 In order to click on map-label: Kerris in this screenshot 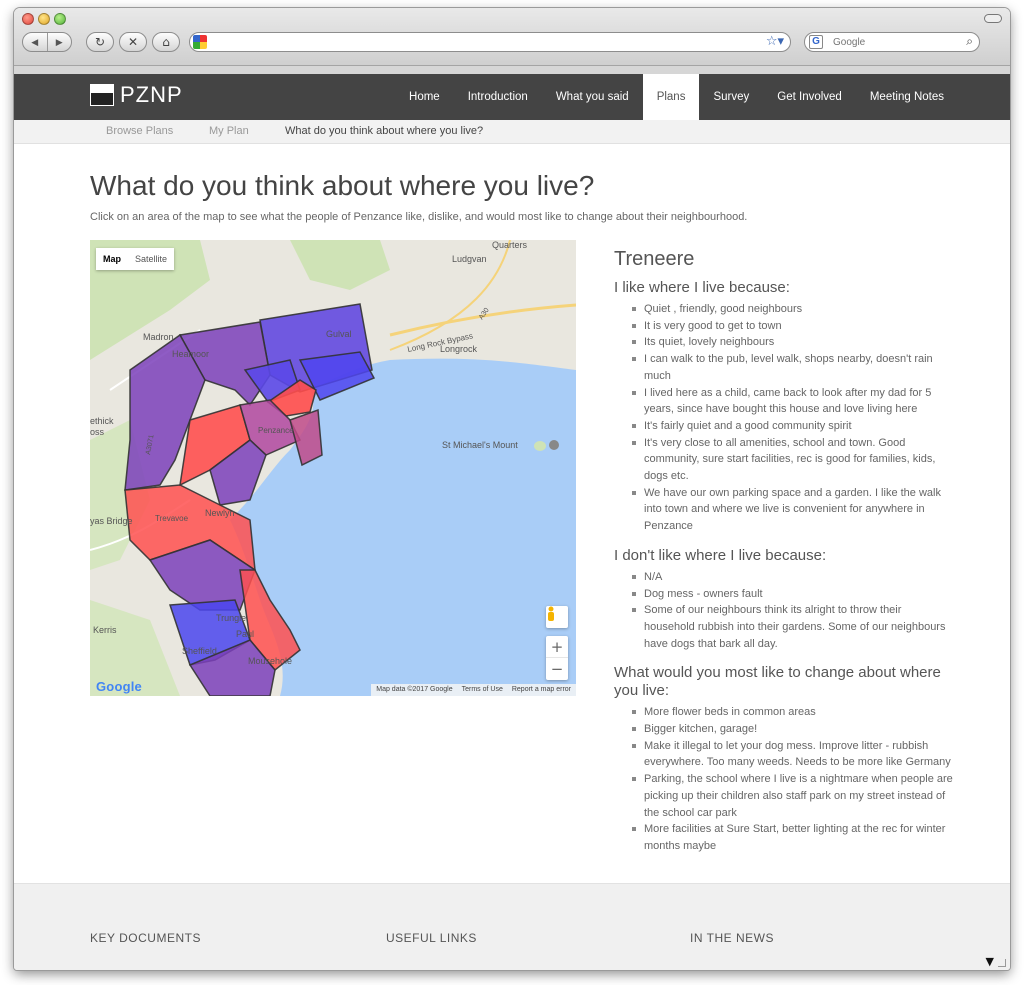, I will do `click(105, 630)`.